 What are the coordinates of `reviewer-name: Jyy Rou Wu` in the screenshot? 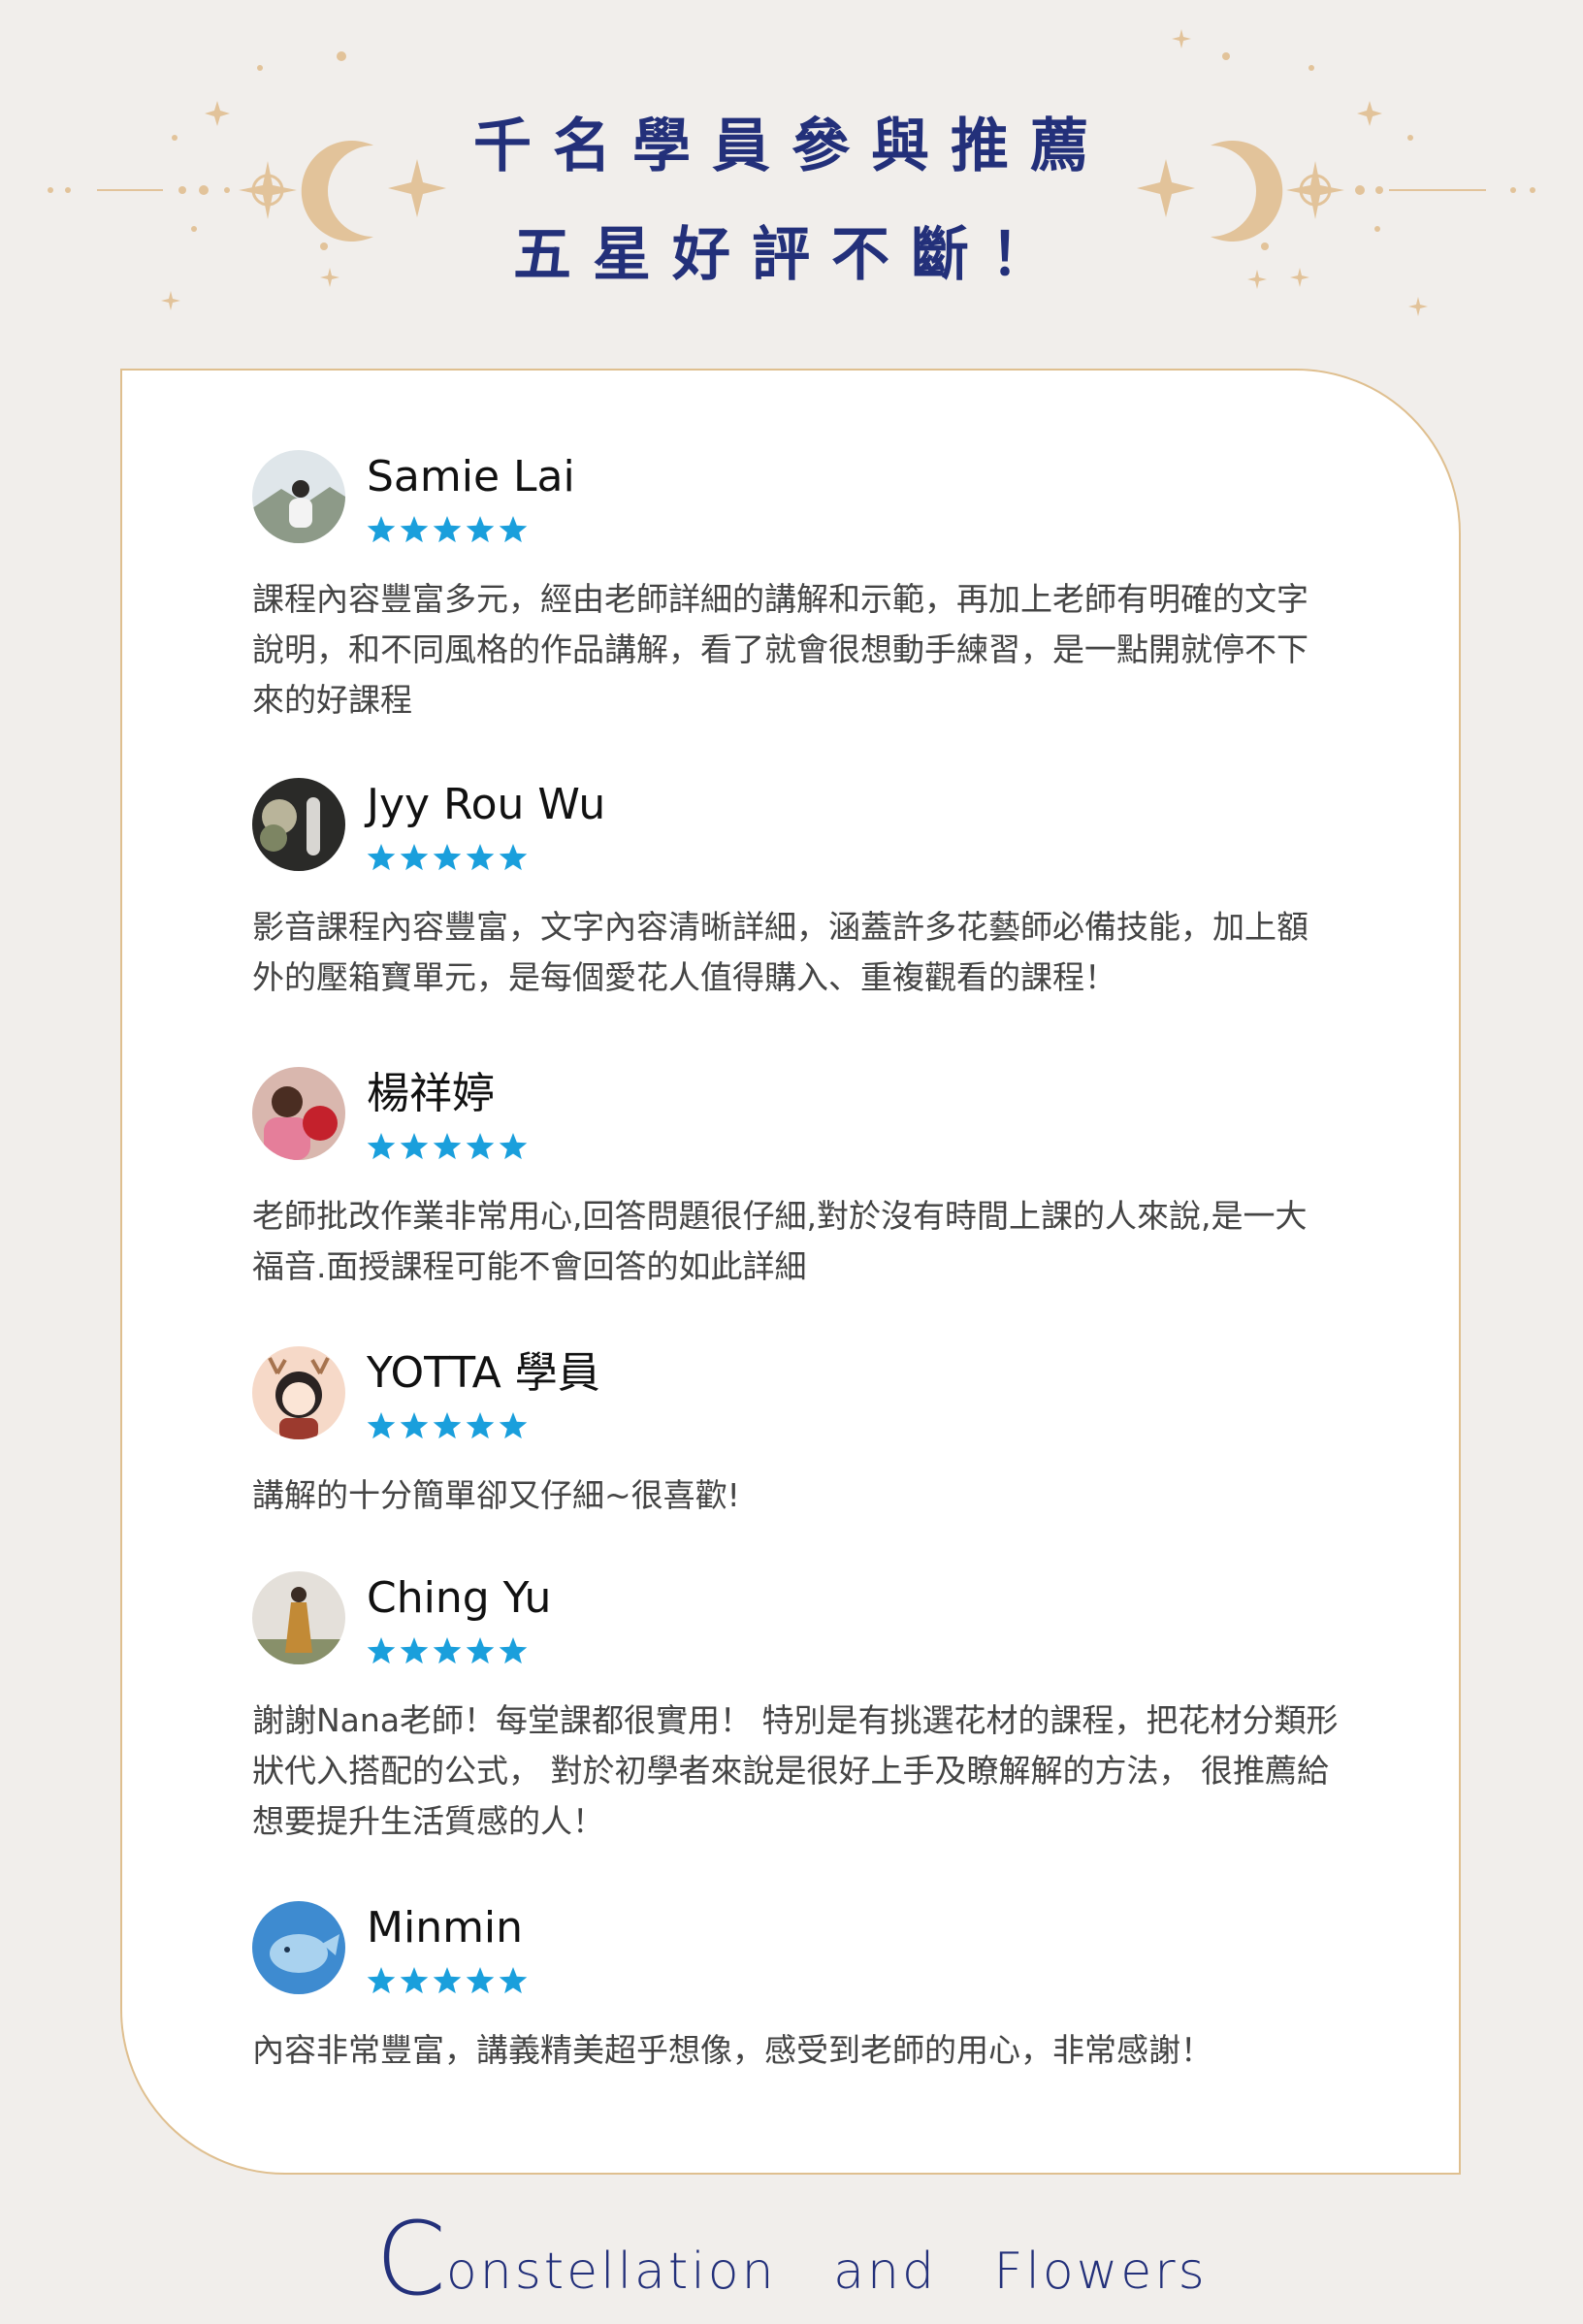 It's located at (486, 804).